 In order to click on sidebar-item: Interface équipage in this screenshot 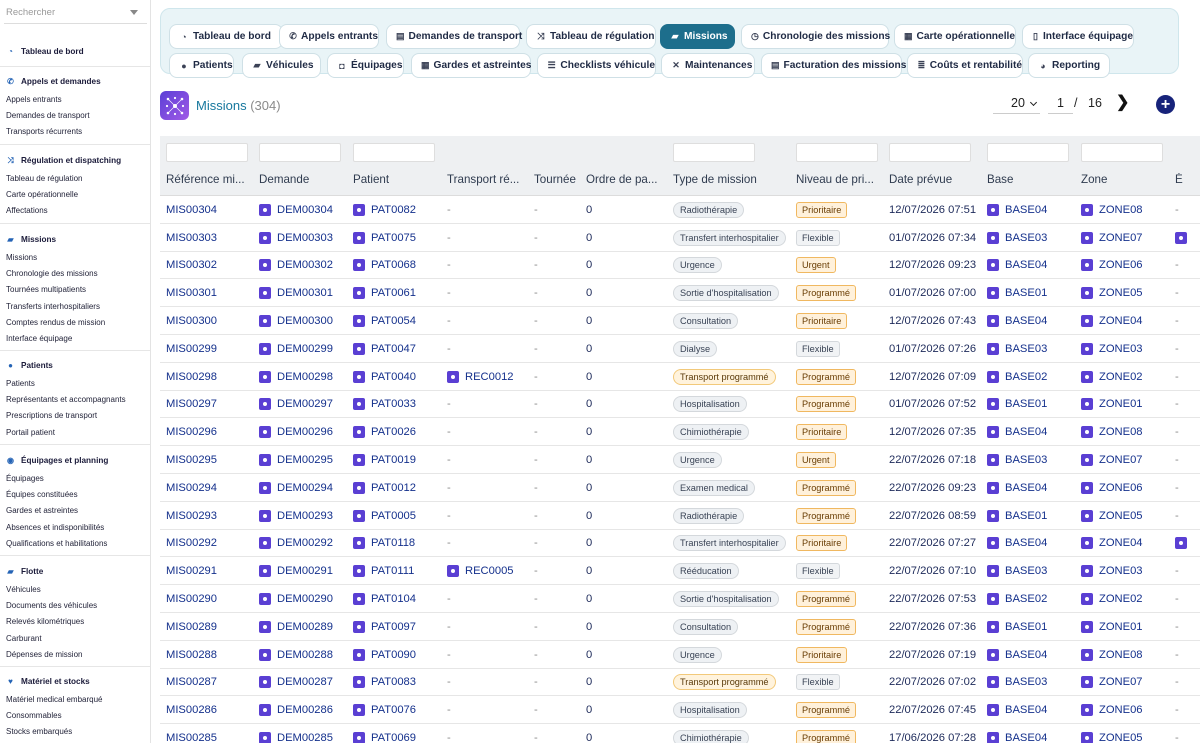, I will do `click(75, 339)`.